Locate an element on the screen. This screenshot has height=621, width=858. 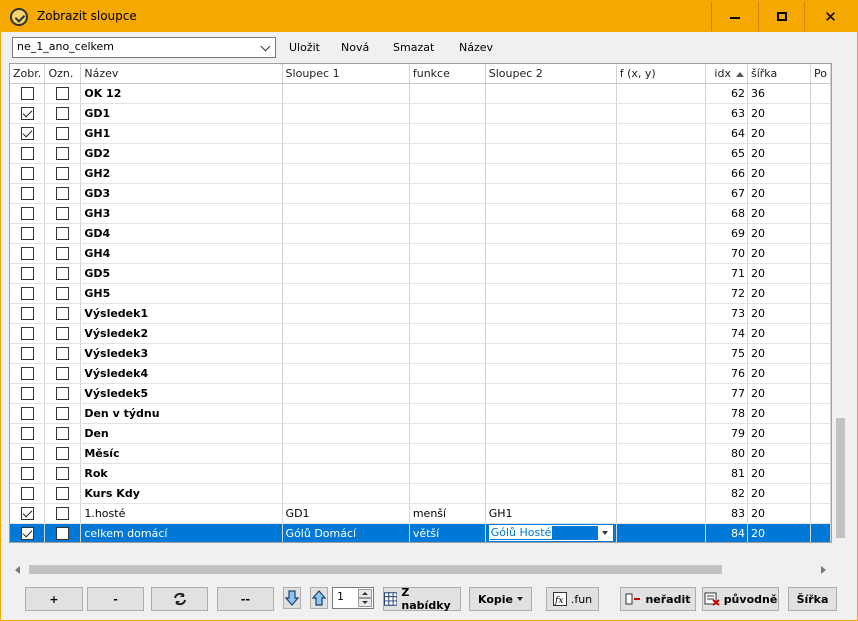
table-row: GH5 72 20 is located at coordinates (420, 293).